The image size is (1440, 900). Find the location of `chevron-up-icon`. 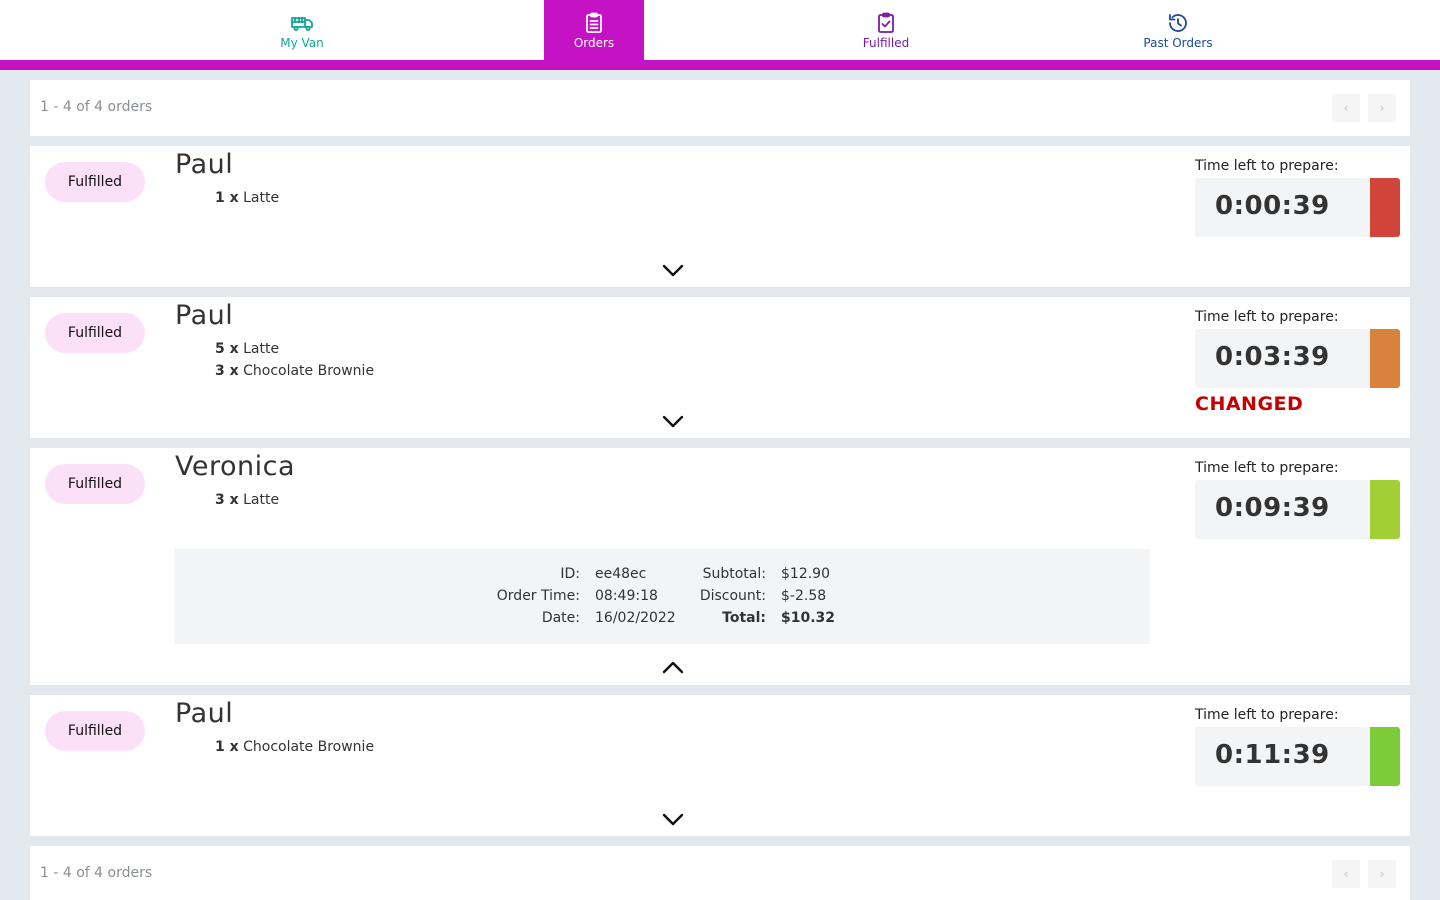

chevron-up-icon is located at coordinates (673, 667).